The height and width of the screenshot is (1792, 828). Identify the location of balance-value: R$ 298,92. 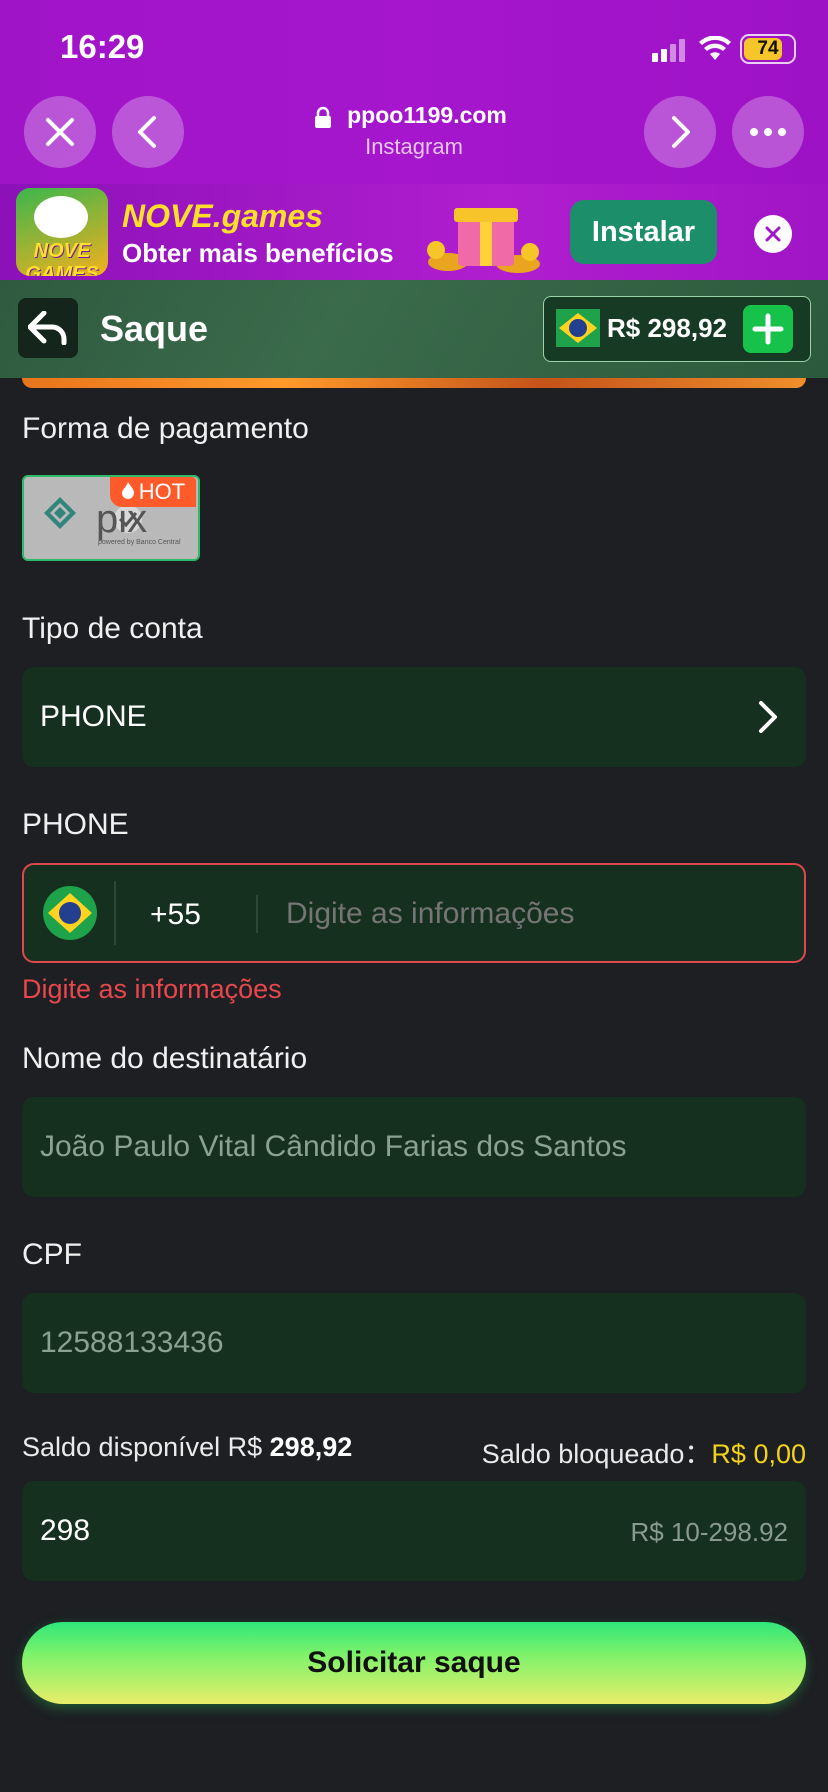
(667, 328).